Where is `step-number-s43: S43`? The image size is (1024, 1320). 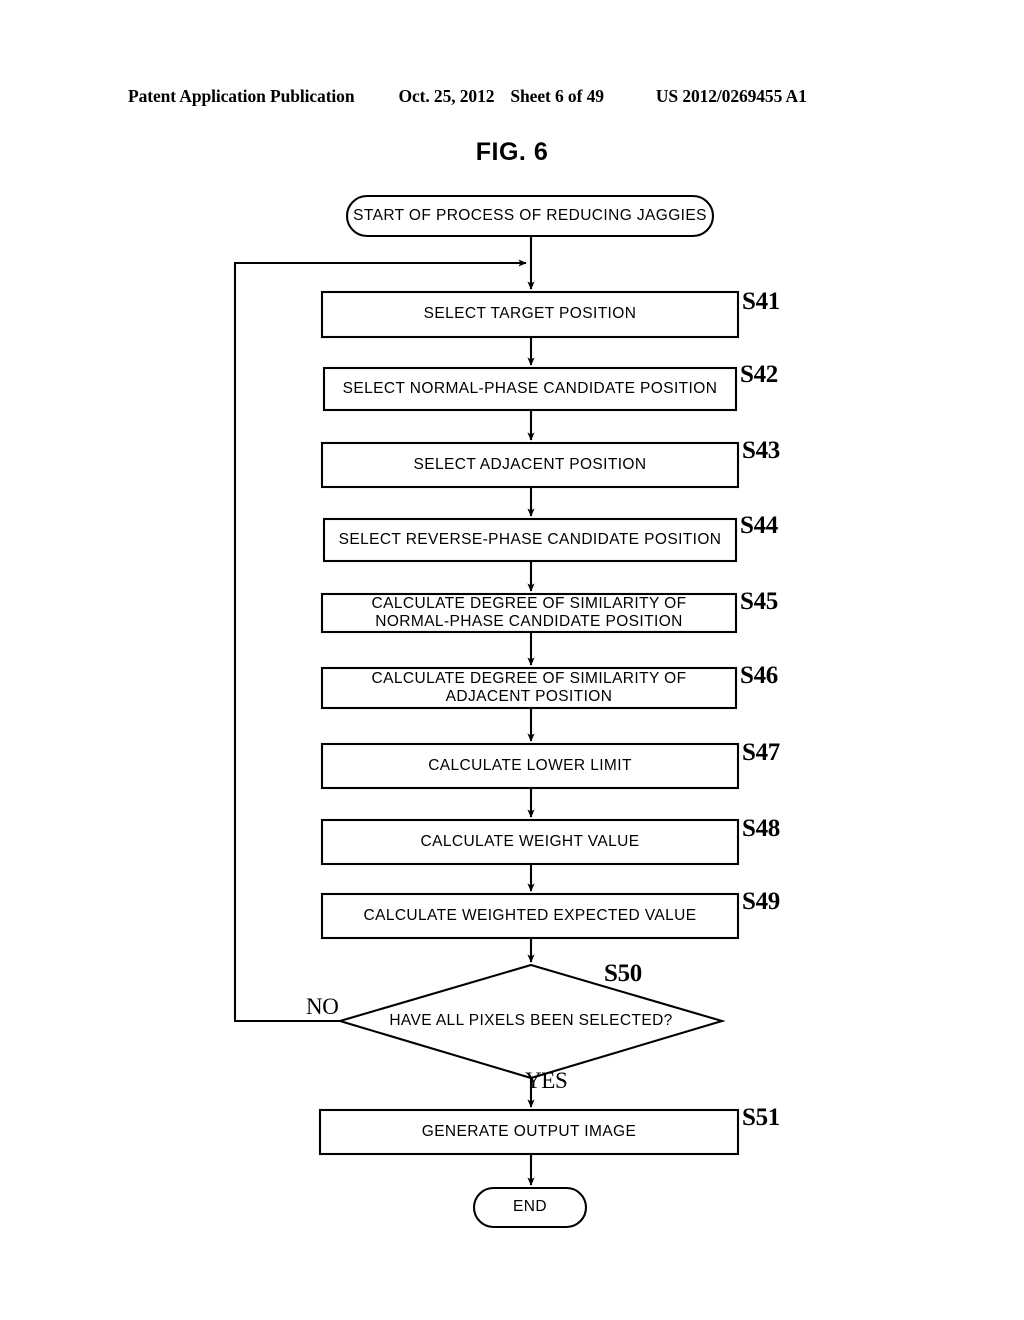
step-number-s43: S43 is located at coordinates (761, 450).